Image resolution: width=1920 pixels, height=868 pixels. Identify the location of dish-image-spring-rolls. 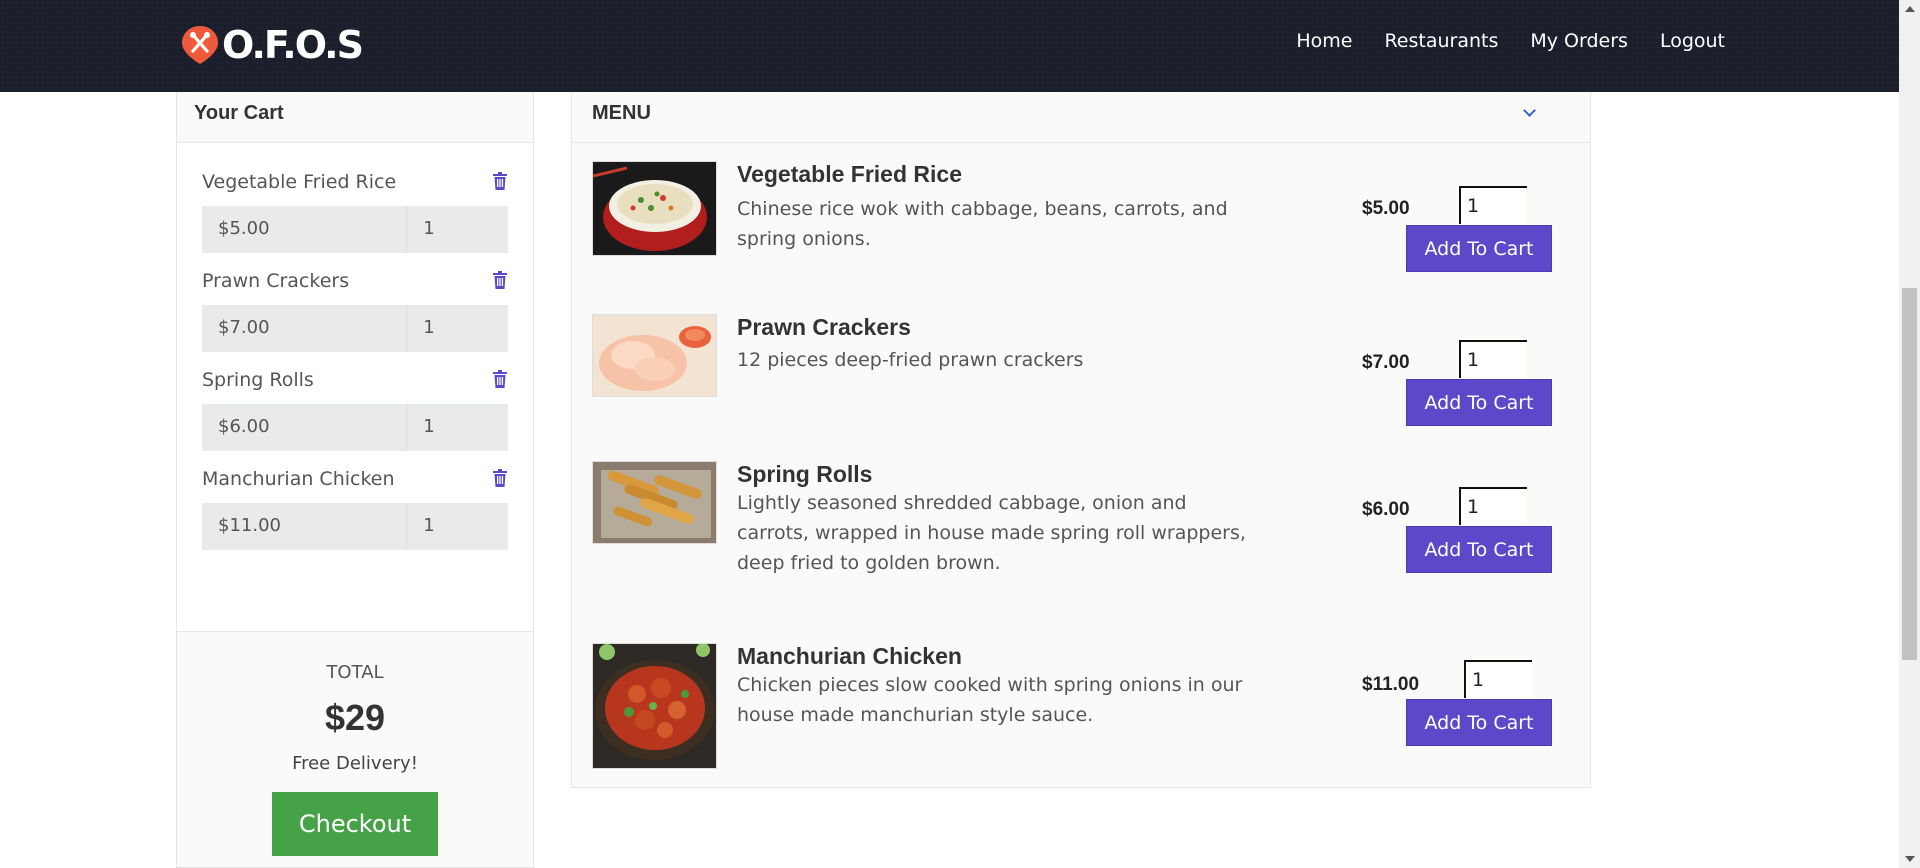
(654, 502).